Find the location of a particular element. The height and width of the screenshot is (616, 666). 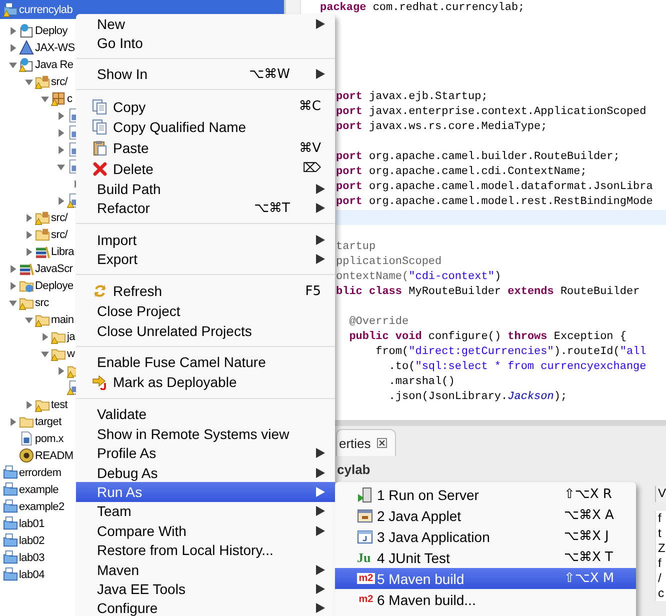

code-line: @Override is located at coordinates (378, 322).